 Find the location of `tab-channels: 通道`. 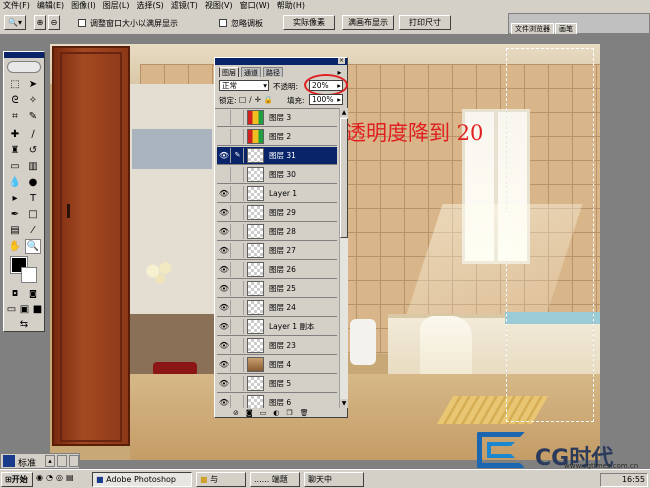

tab-channels: 通道 is located at coordinates (251, 72).